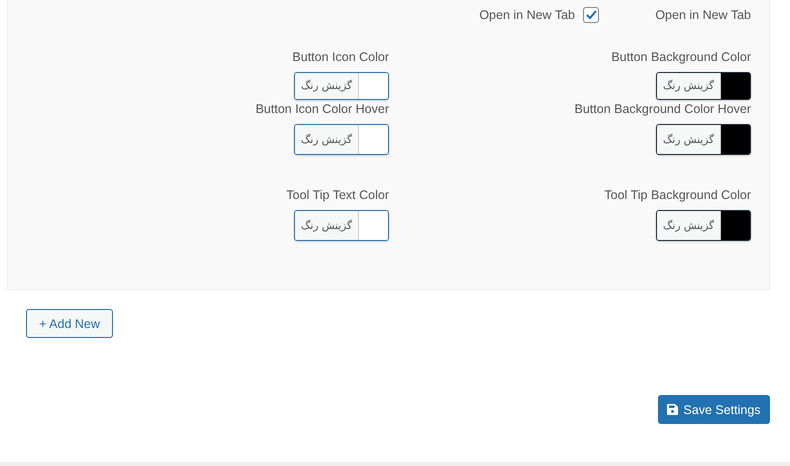 Image resolution: width=790 pixels, height=466 pixels. Describe the element at coordinates (322, 109) in the screenshot. I see `field-label: Button Icon Color Hover` at that location.